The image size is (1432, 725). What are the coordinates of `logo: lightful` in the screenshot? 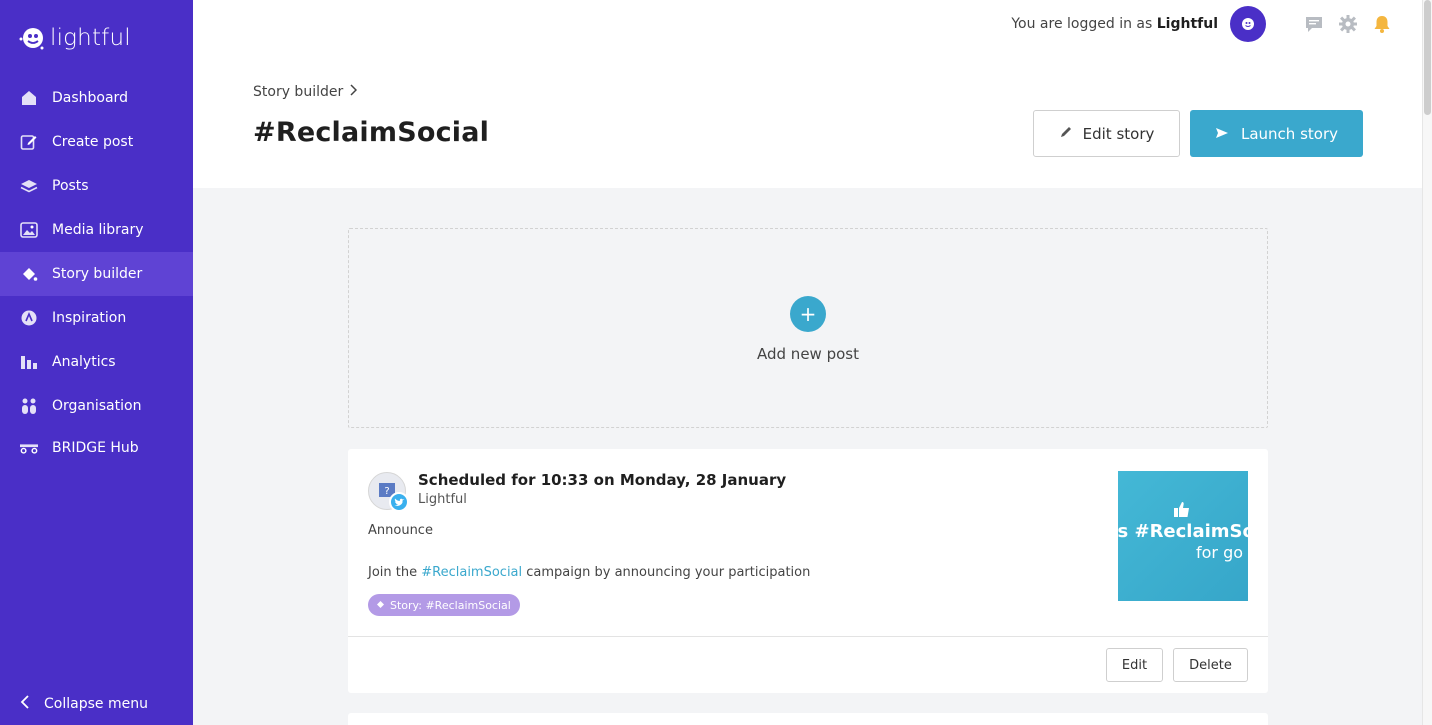 It's located at (74, 38).